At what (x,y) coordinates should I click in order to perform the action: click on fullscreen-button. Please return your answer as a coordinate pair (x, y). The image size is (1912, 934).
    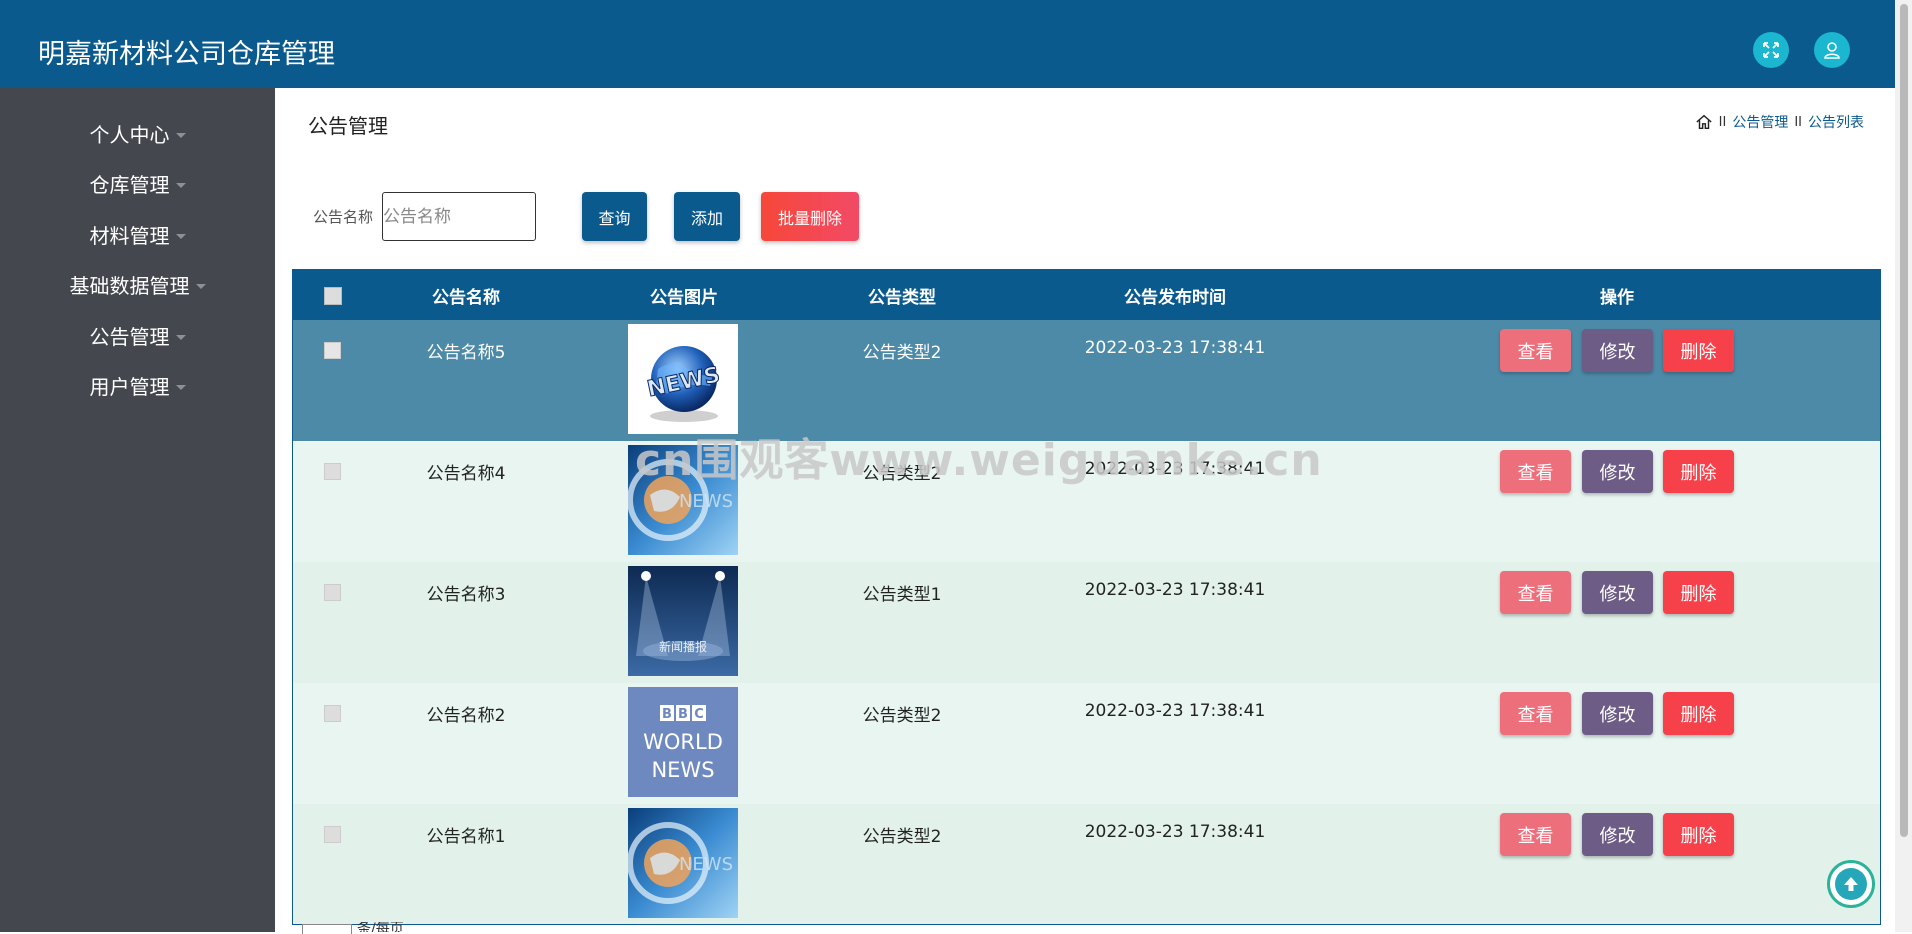
    Looking at the image, I should click on (1771, 50).